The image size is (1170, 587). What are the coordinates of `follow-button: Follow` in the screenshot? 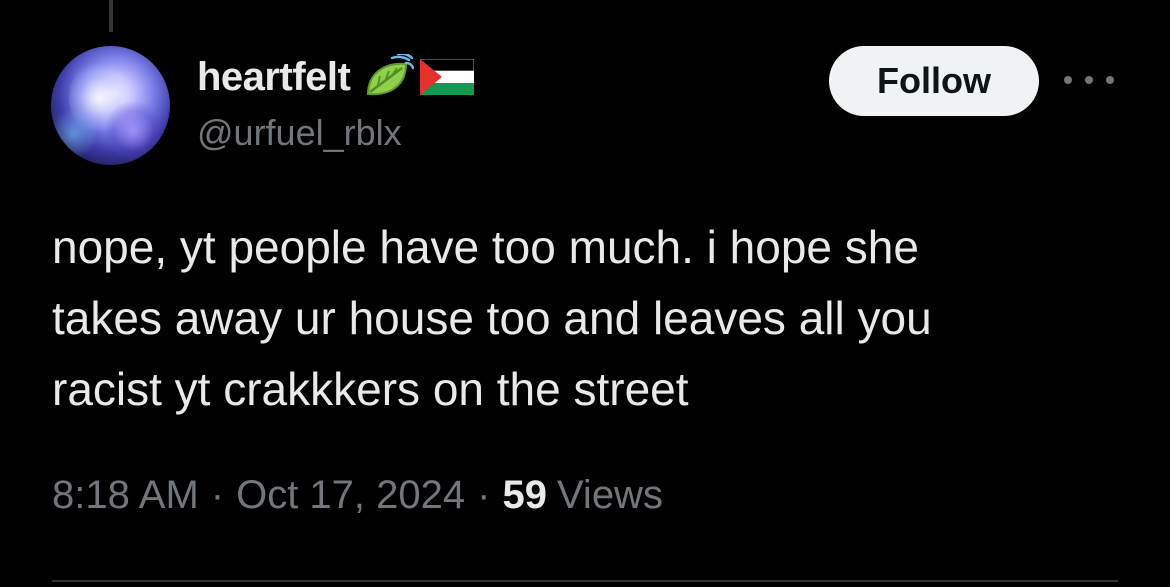 It's located at (934, 81).